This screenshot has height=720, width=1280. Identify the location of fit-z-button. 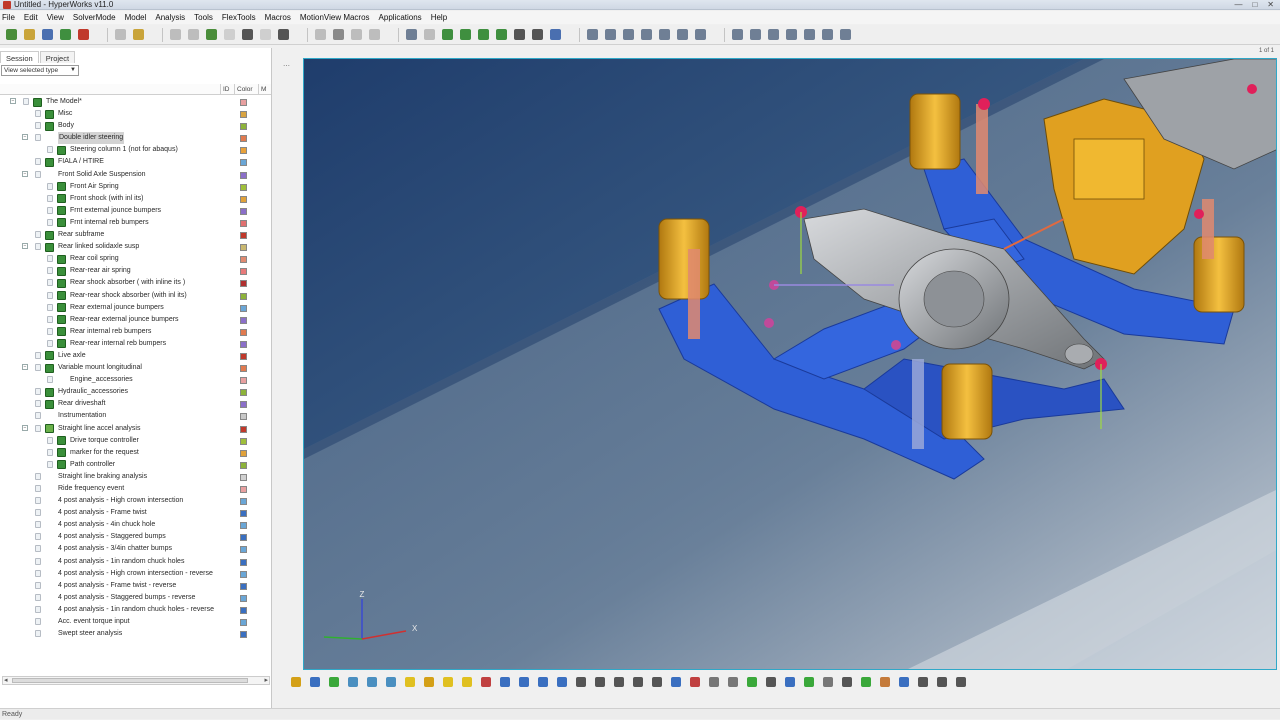
(501, 34).